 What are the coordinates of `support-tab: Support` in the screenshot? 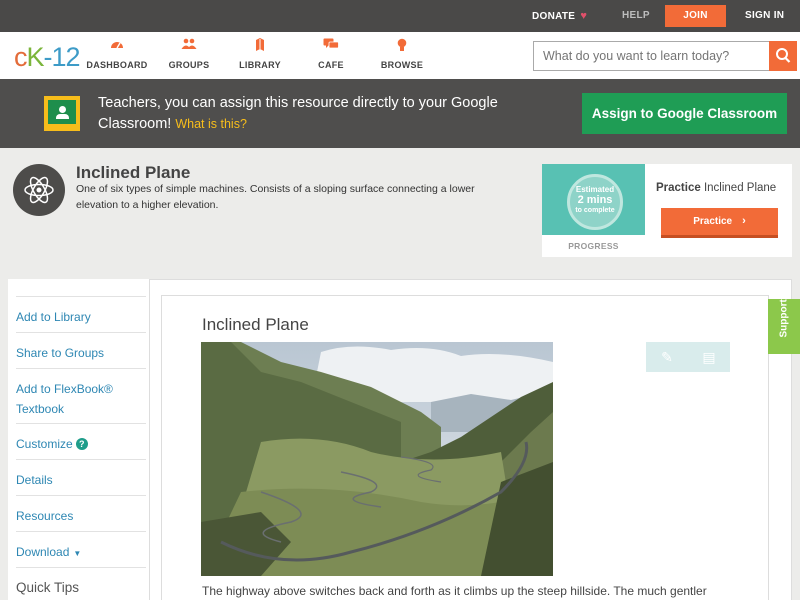 It's located at (784, 326).